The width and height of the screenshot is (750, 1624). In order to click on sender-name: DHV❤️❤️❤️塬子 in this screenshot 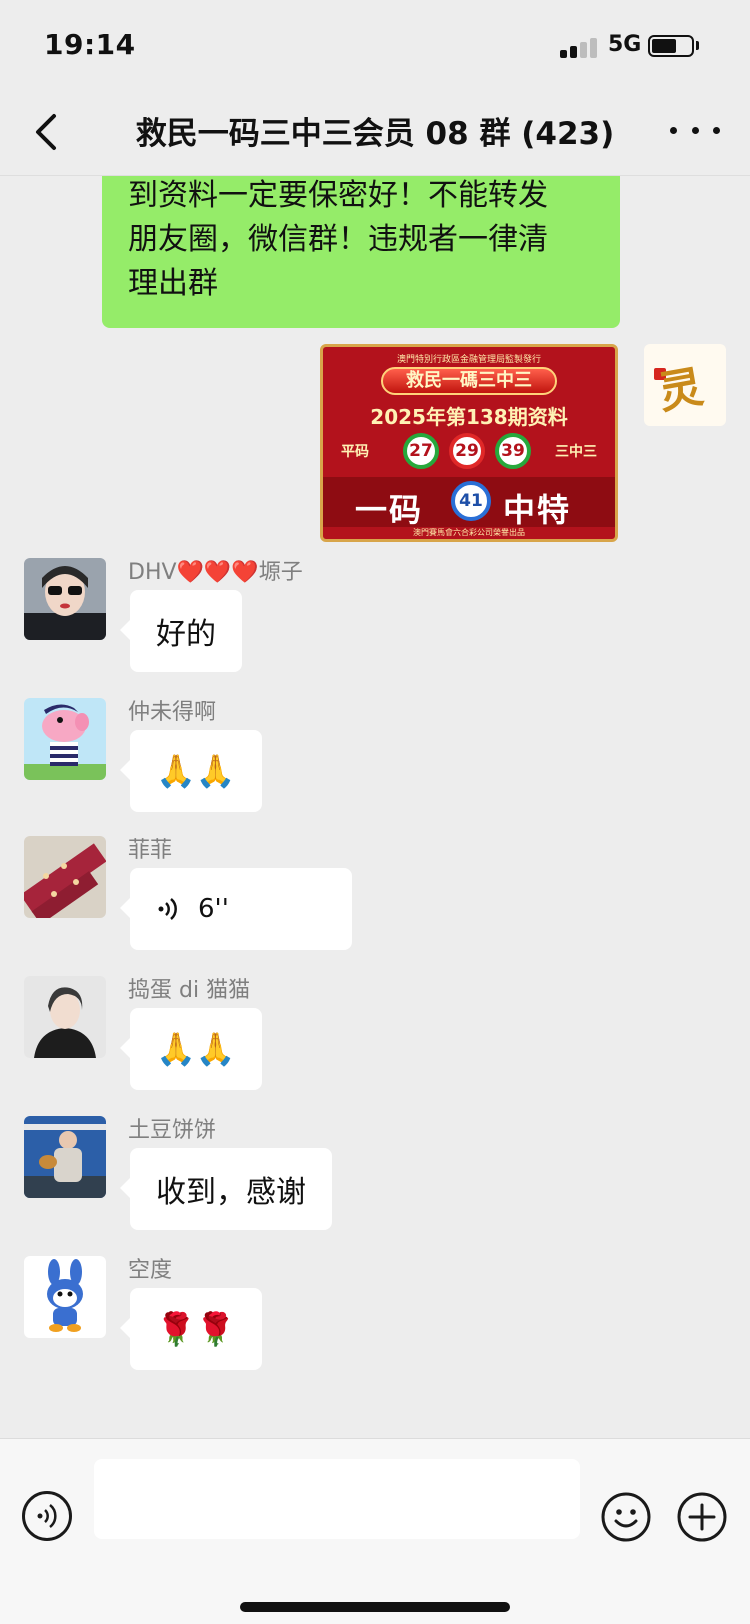, I will do `click(215, 572)`.